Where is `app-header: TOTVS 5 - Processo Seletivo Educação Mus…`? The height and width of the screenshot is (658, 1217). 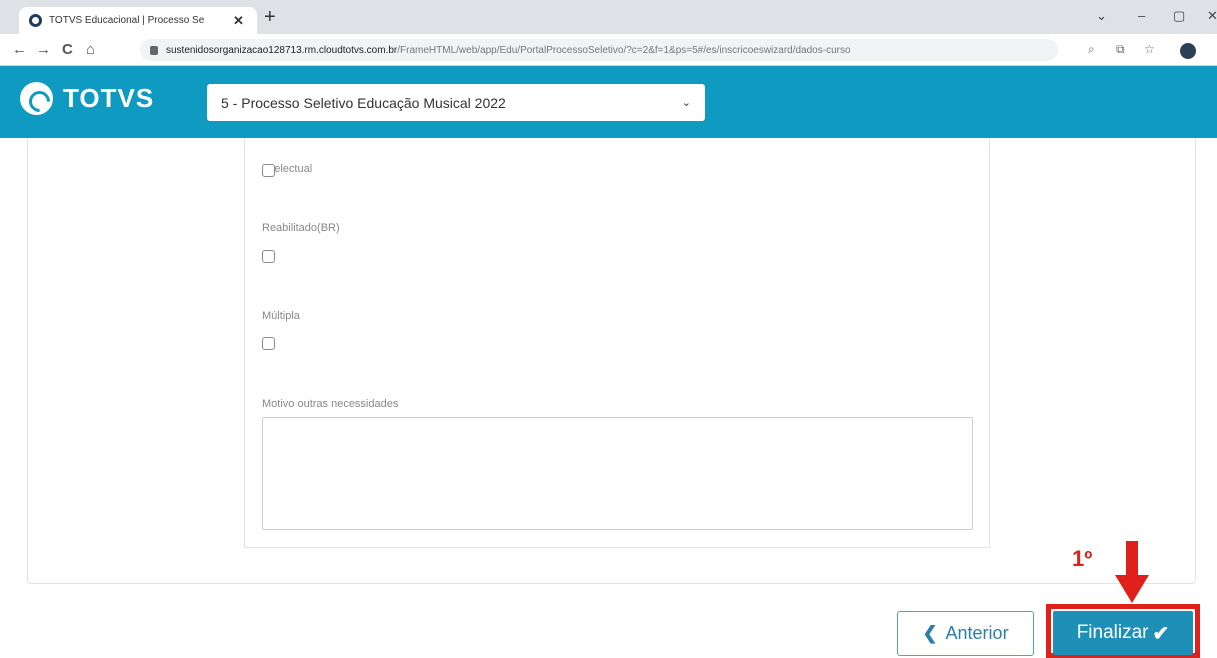 app-header: TOTVS 5 - Processo Seletivo Educação Mus… is located at coordinates (608, 102).